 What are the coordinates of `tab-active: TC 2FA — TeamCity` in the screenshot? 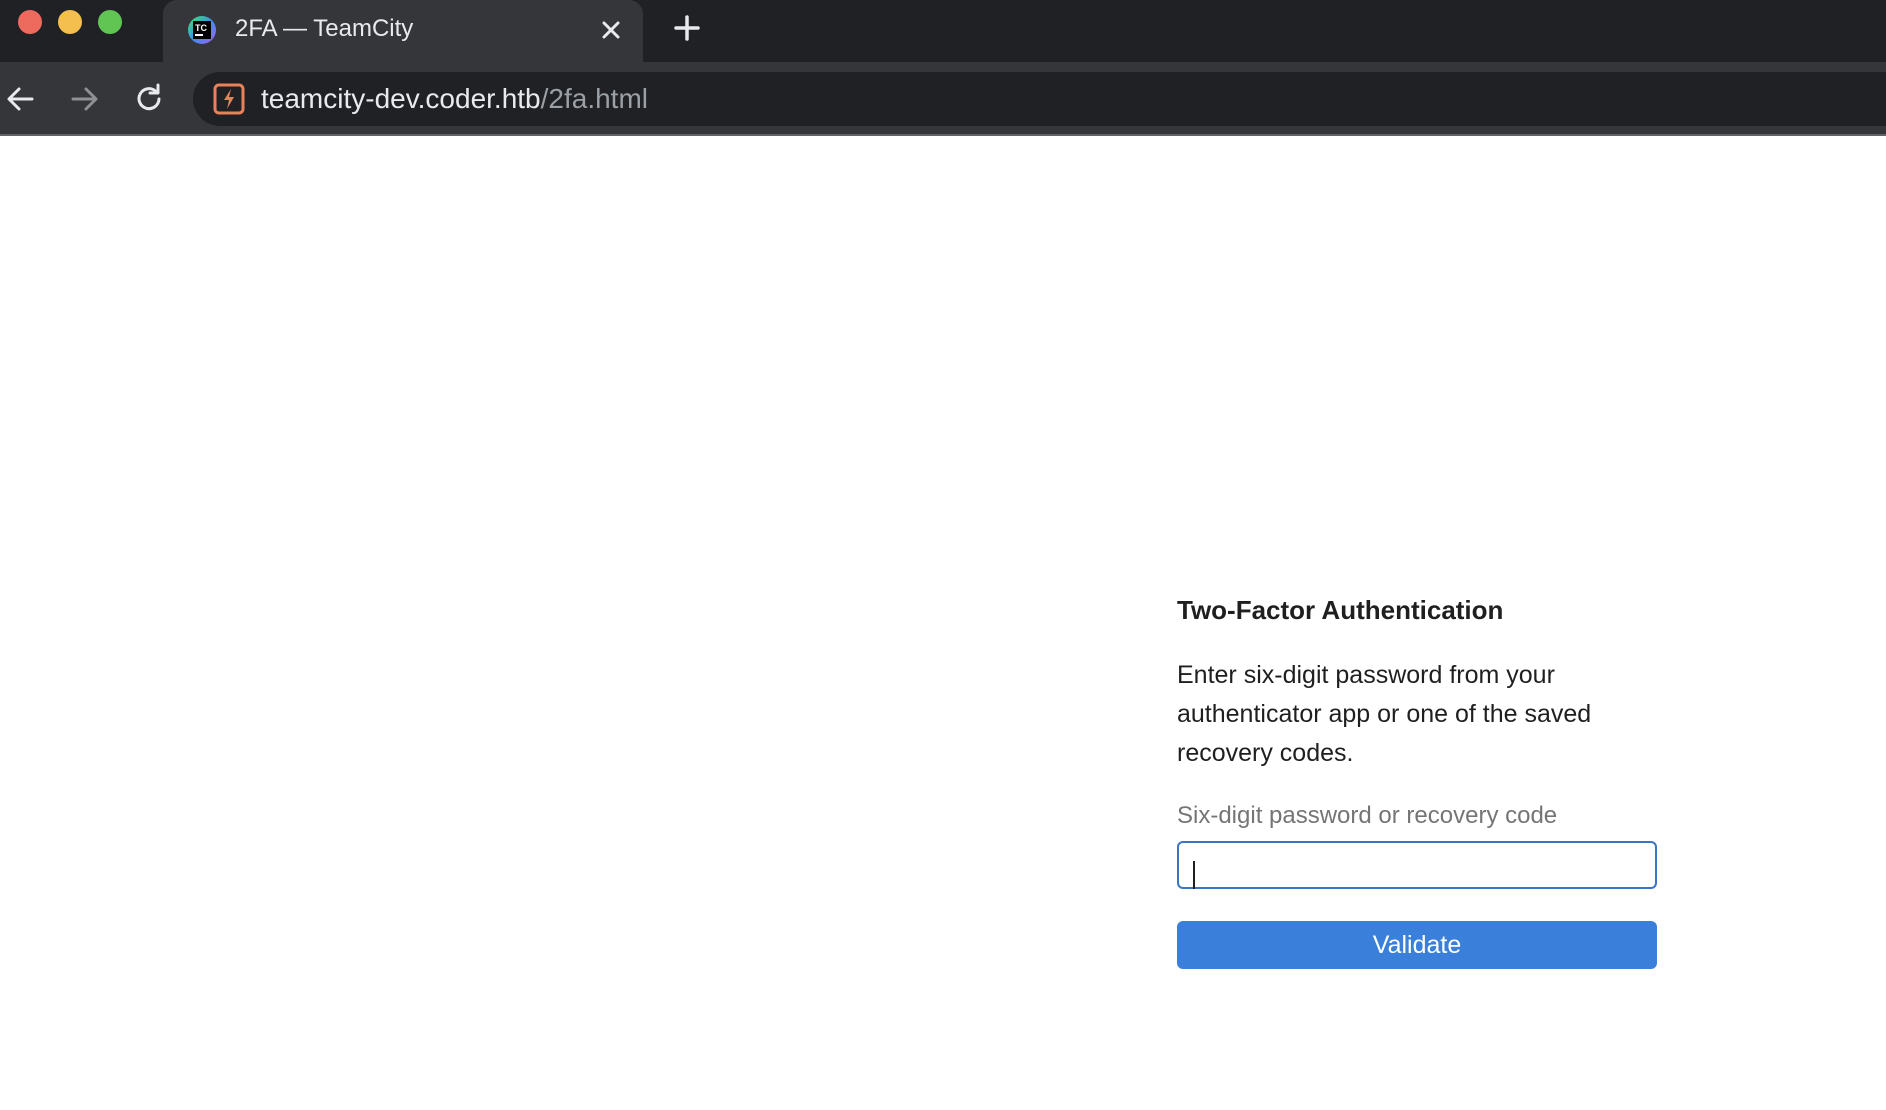 It's located at (403, 31).